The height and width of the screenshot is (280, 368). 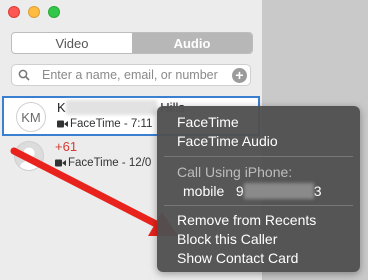 I want to click on call-detail-text: FaceTime - 7:11, so click(x=111, y=124).